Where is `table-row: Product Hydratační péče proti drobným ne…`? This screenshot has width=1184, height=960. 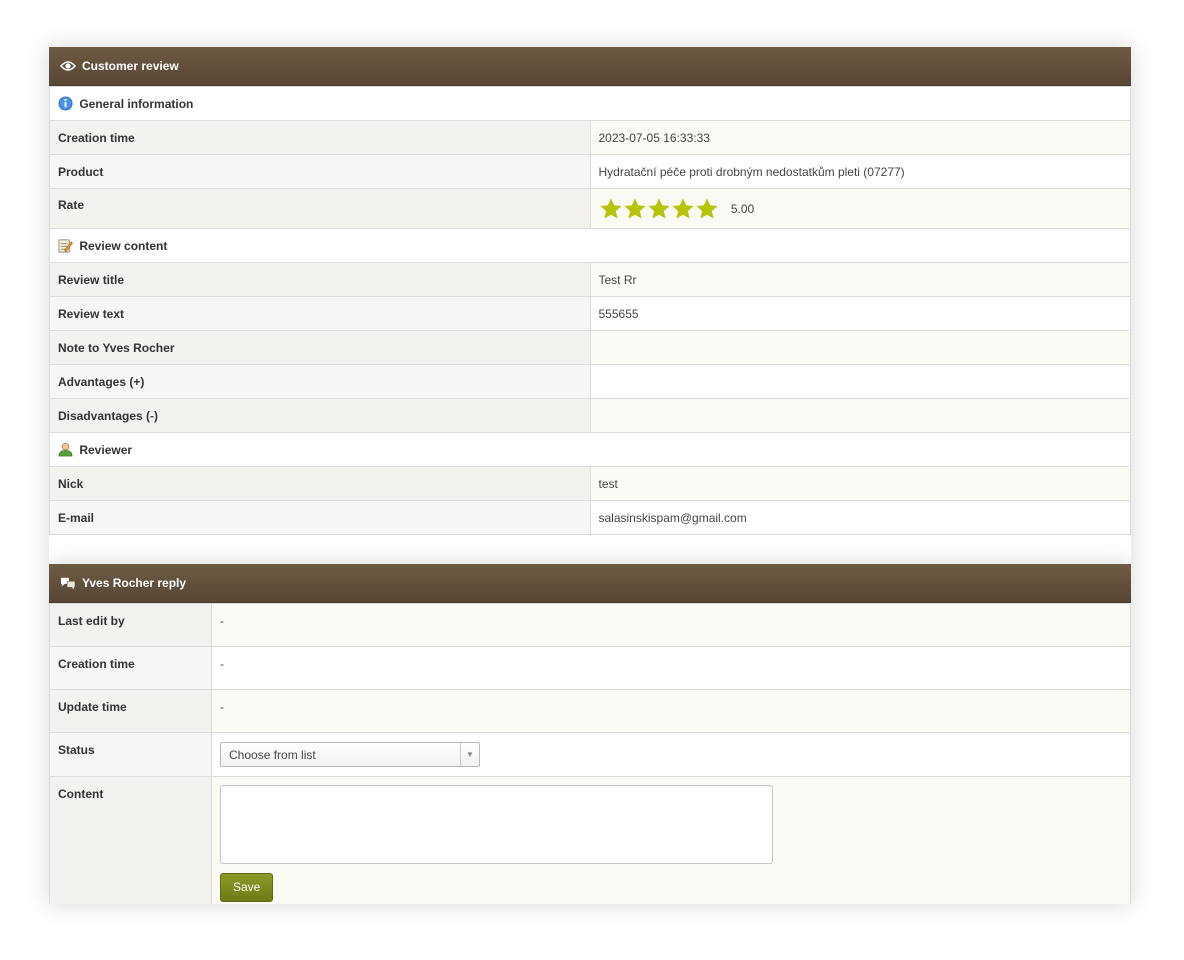
table-row: Product Hydratační péče proti drobným ne… is located at coordinates (590, 171).